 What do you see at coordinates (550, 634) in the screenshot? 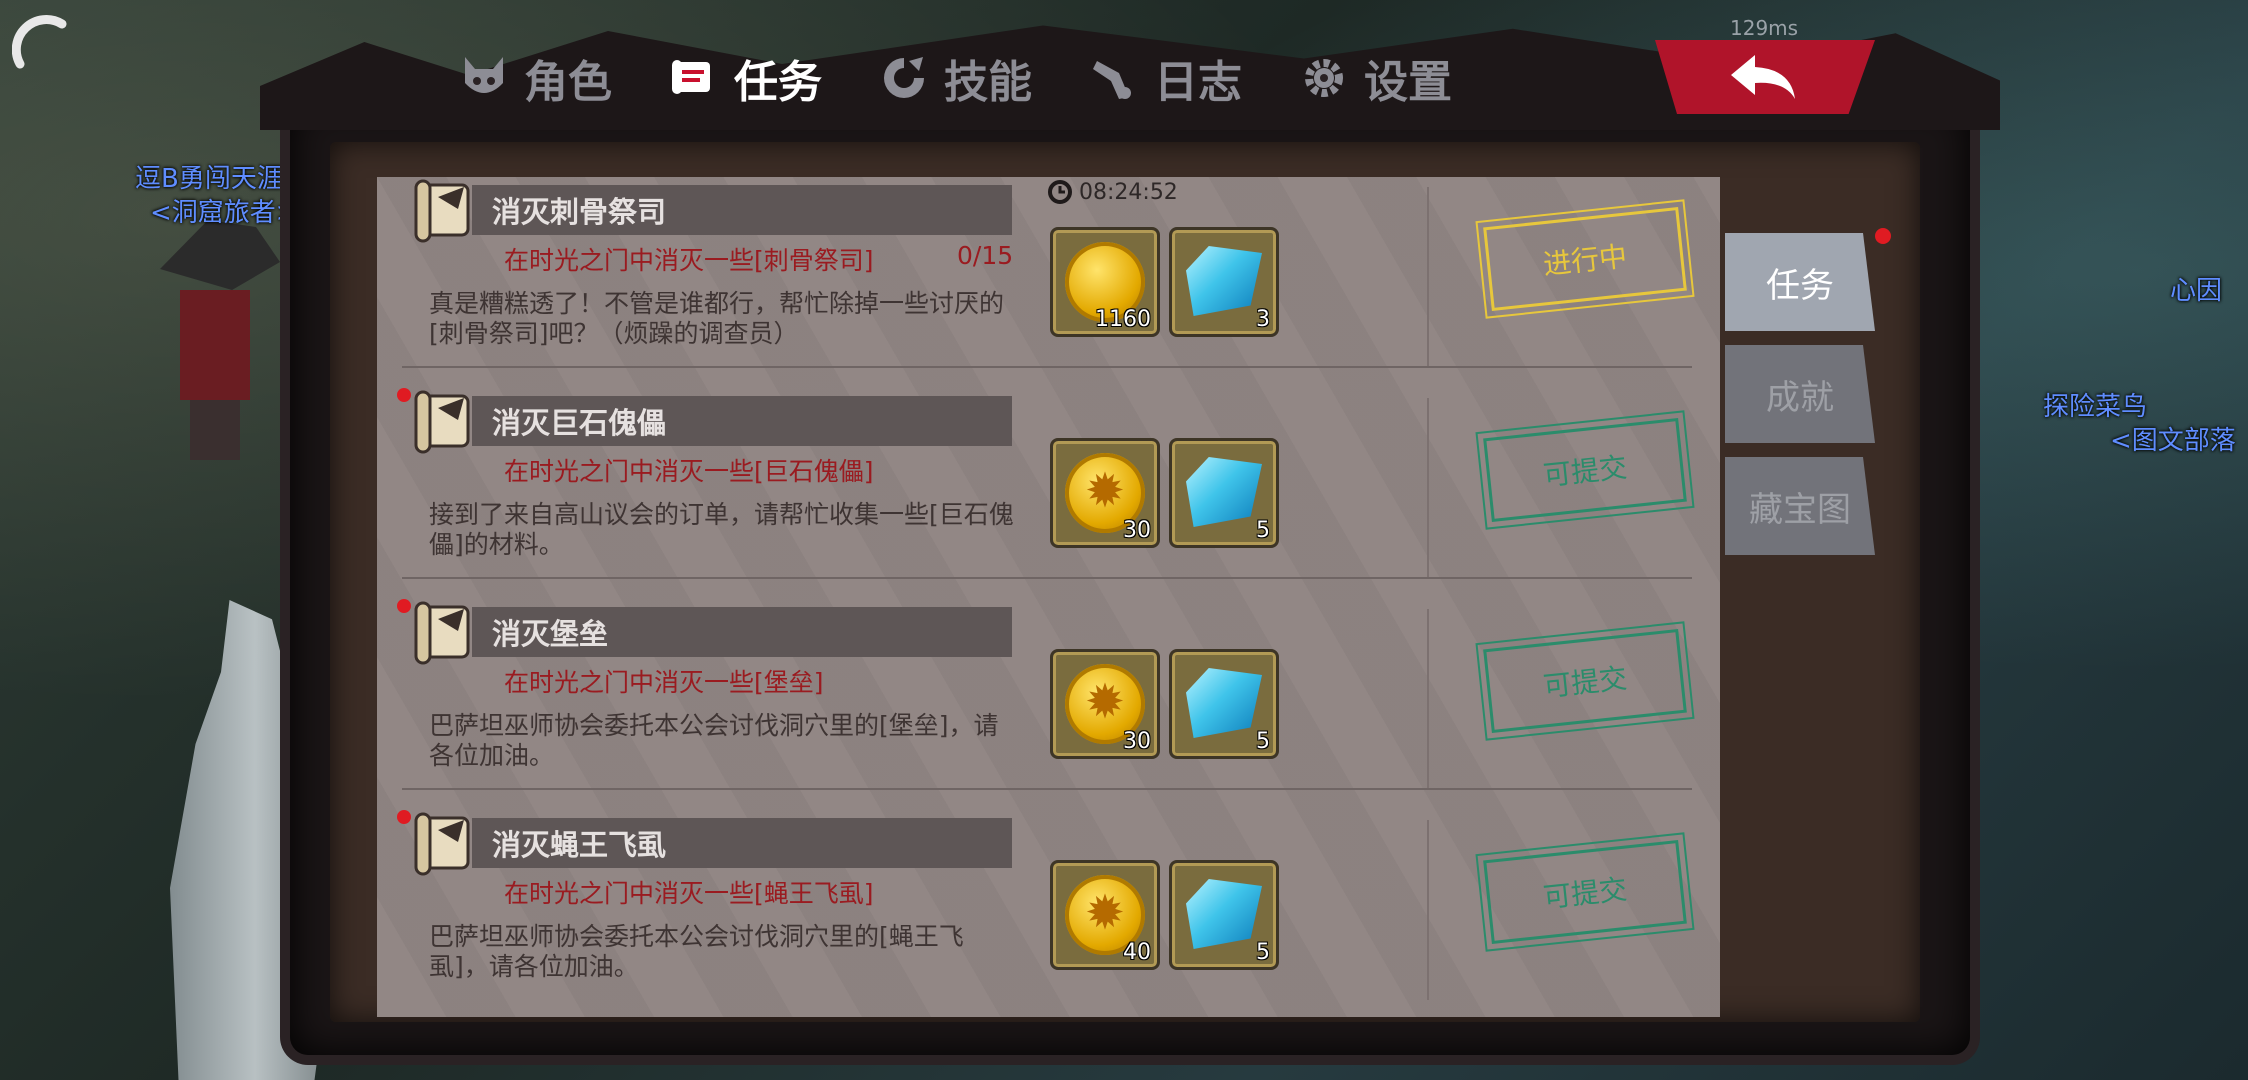
I see `quest-title: 消灭堡垒` at bounding box center [550, 634].